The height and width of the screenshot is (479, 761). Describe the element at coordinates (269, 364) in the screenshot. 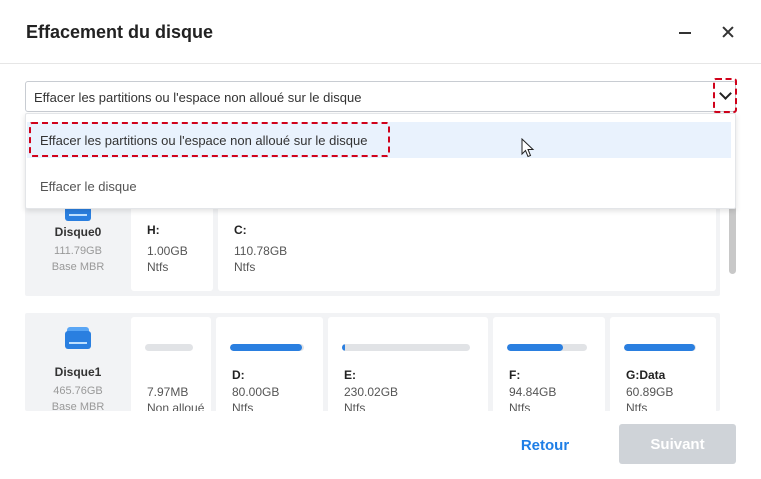

I see `partition-card-d: D: 80.00GB Ntfs` at that location.